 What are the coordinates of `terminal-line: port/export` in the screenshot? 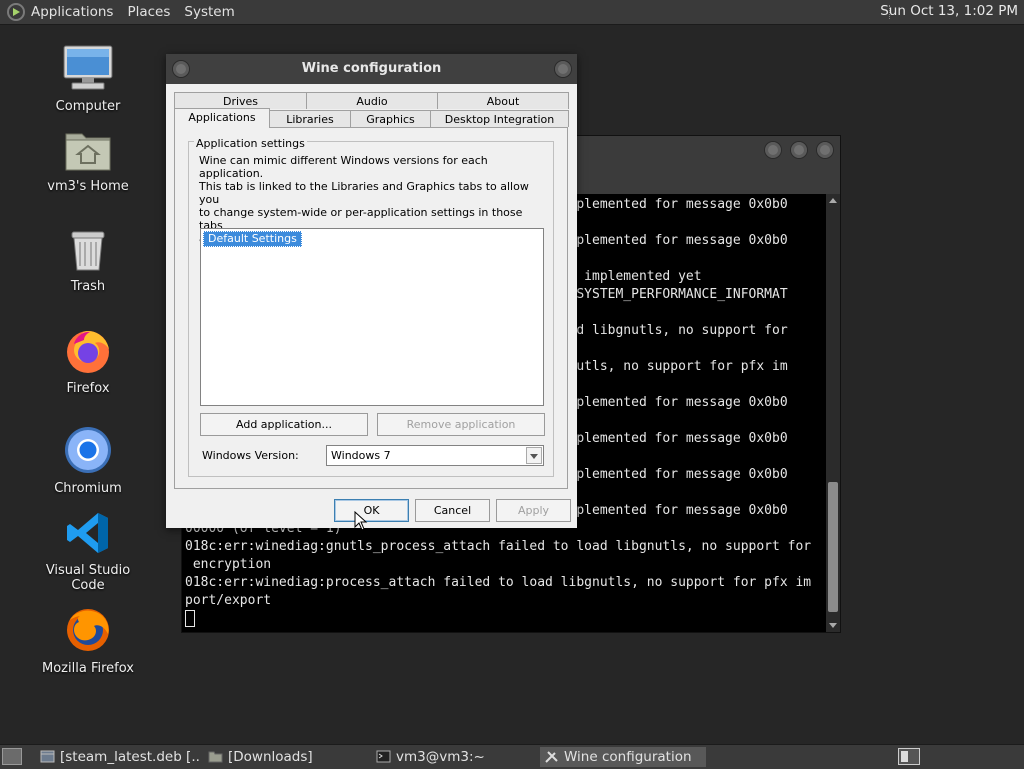 It's located at (228, 600).